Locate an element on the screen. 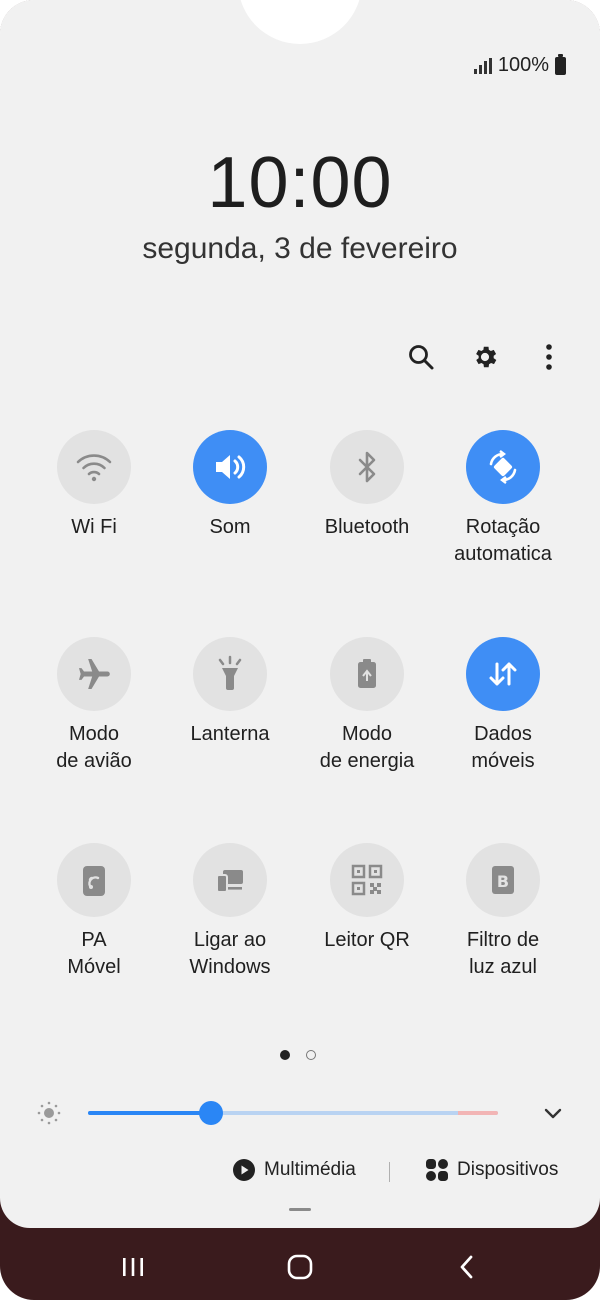 Image resolution: width=600 pixels, height=1300 pixels. tile-bluetooth: Bluetooth is located at coordinates (367, 485).